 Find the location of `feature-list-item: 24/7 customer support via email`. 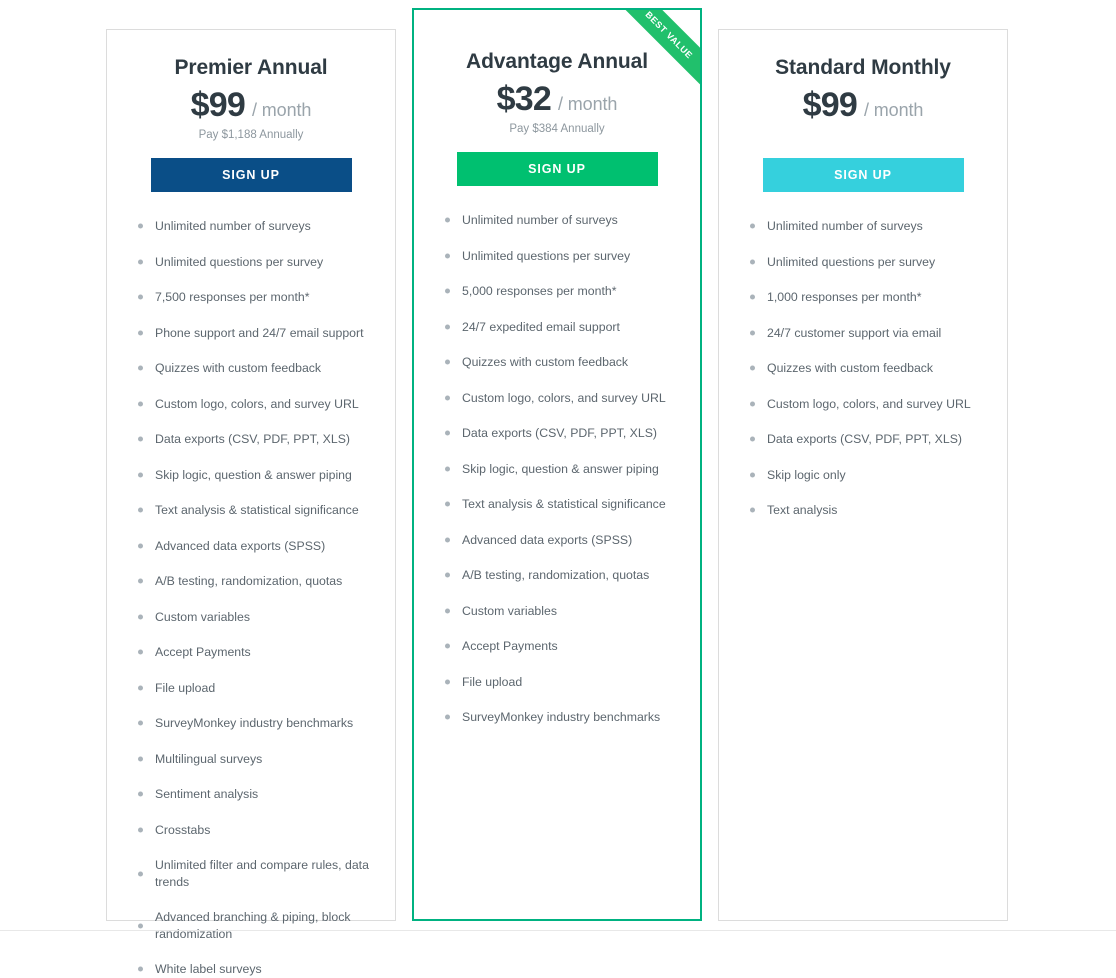

feature-list-item: 24/7 customer support via email is located at coordinates (863, 333).